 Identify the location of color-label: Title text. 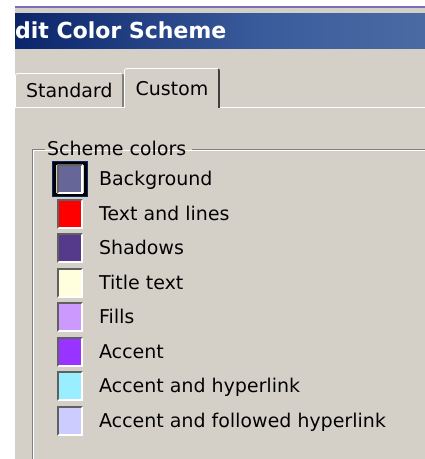
(141, 283).